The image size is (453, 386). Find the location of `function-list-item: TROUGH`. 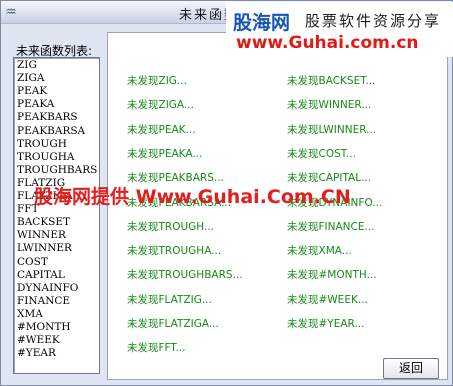

function-list-item: TROUGH is located at coordinates (42, 144).